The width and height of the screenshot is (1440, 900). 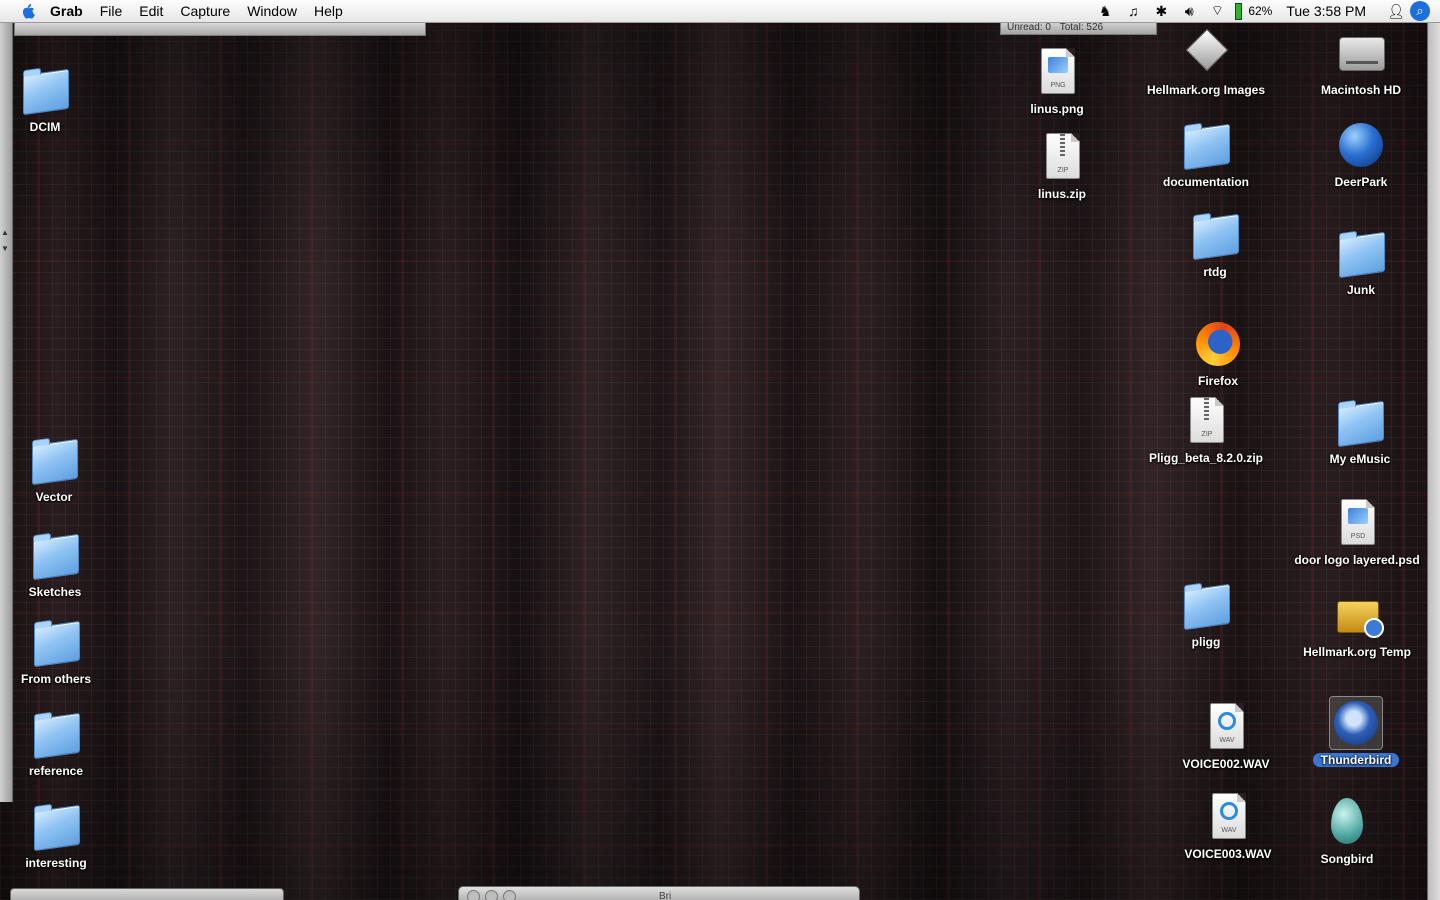 I want to click on desktop-icon-label: VOICE003.WAV, so click(x=1228, y=854).